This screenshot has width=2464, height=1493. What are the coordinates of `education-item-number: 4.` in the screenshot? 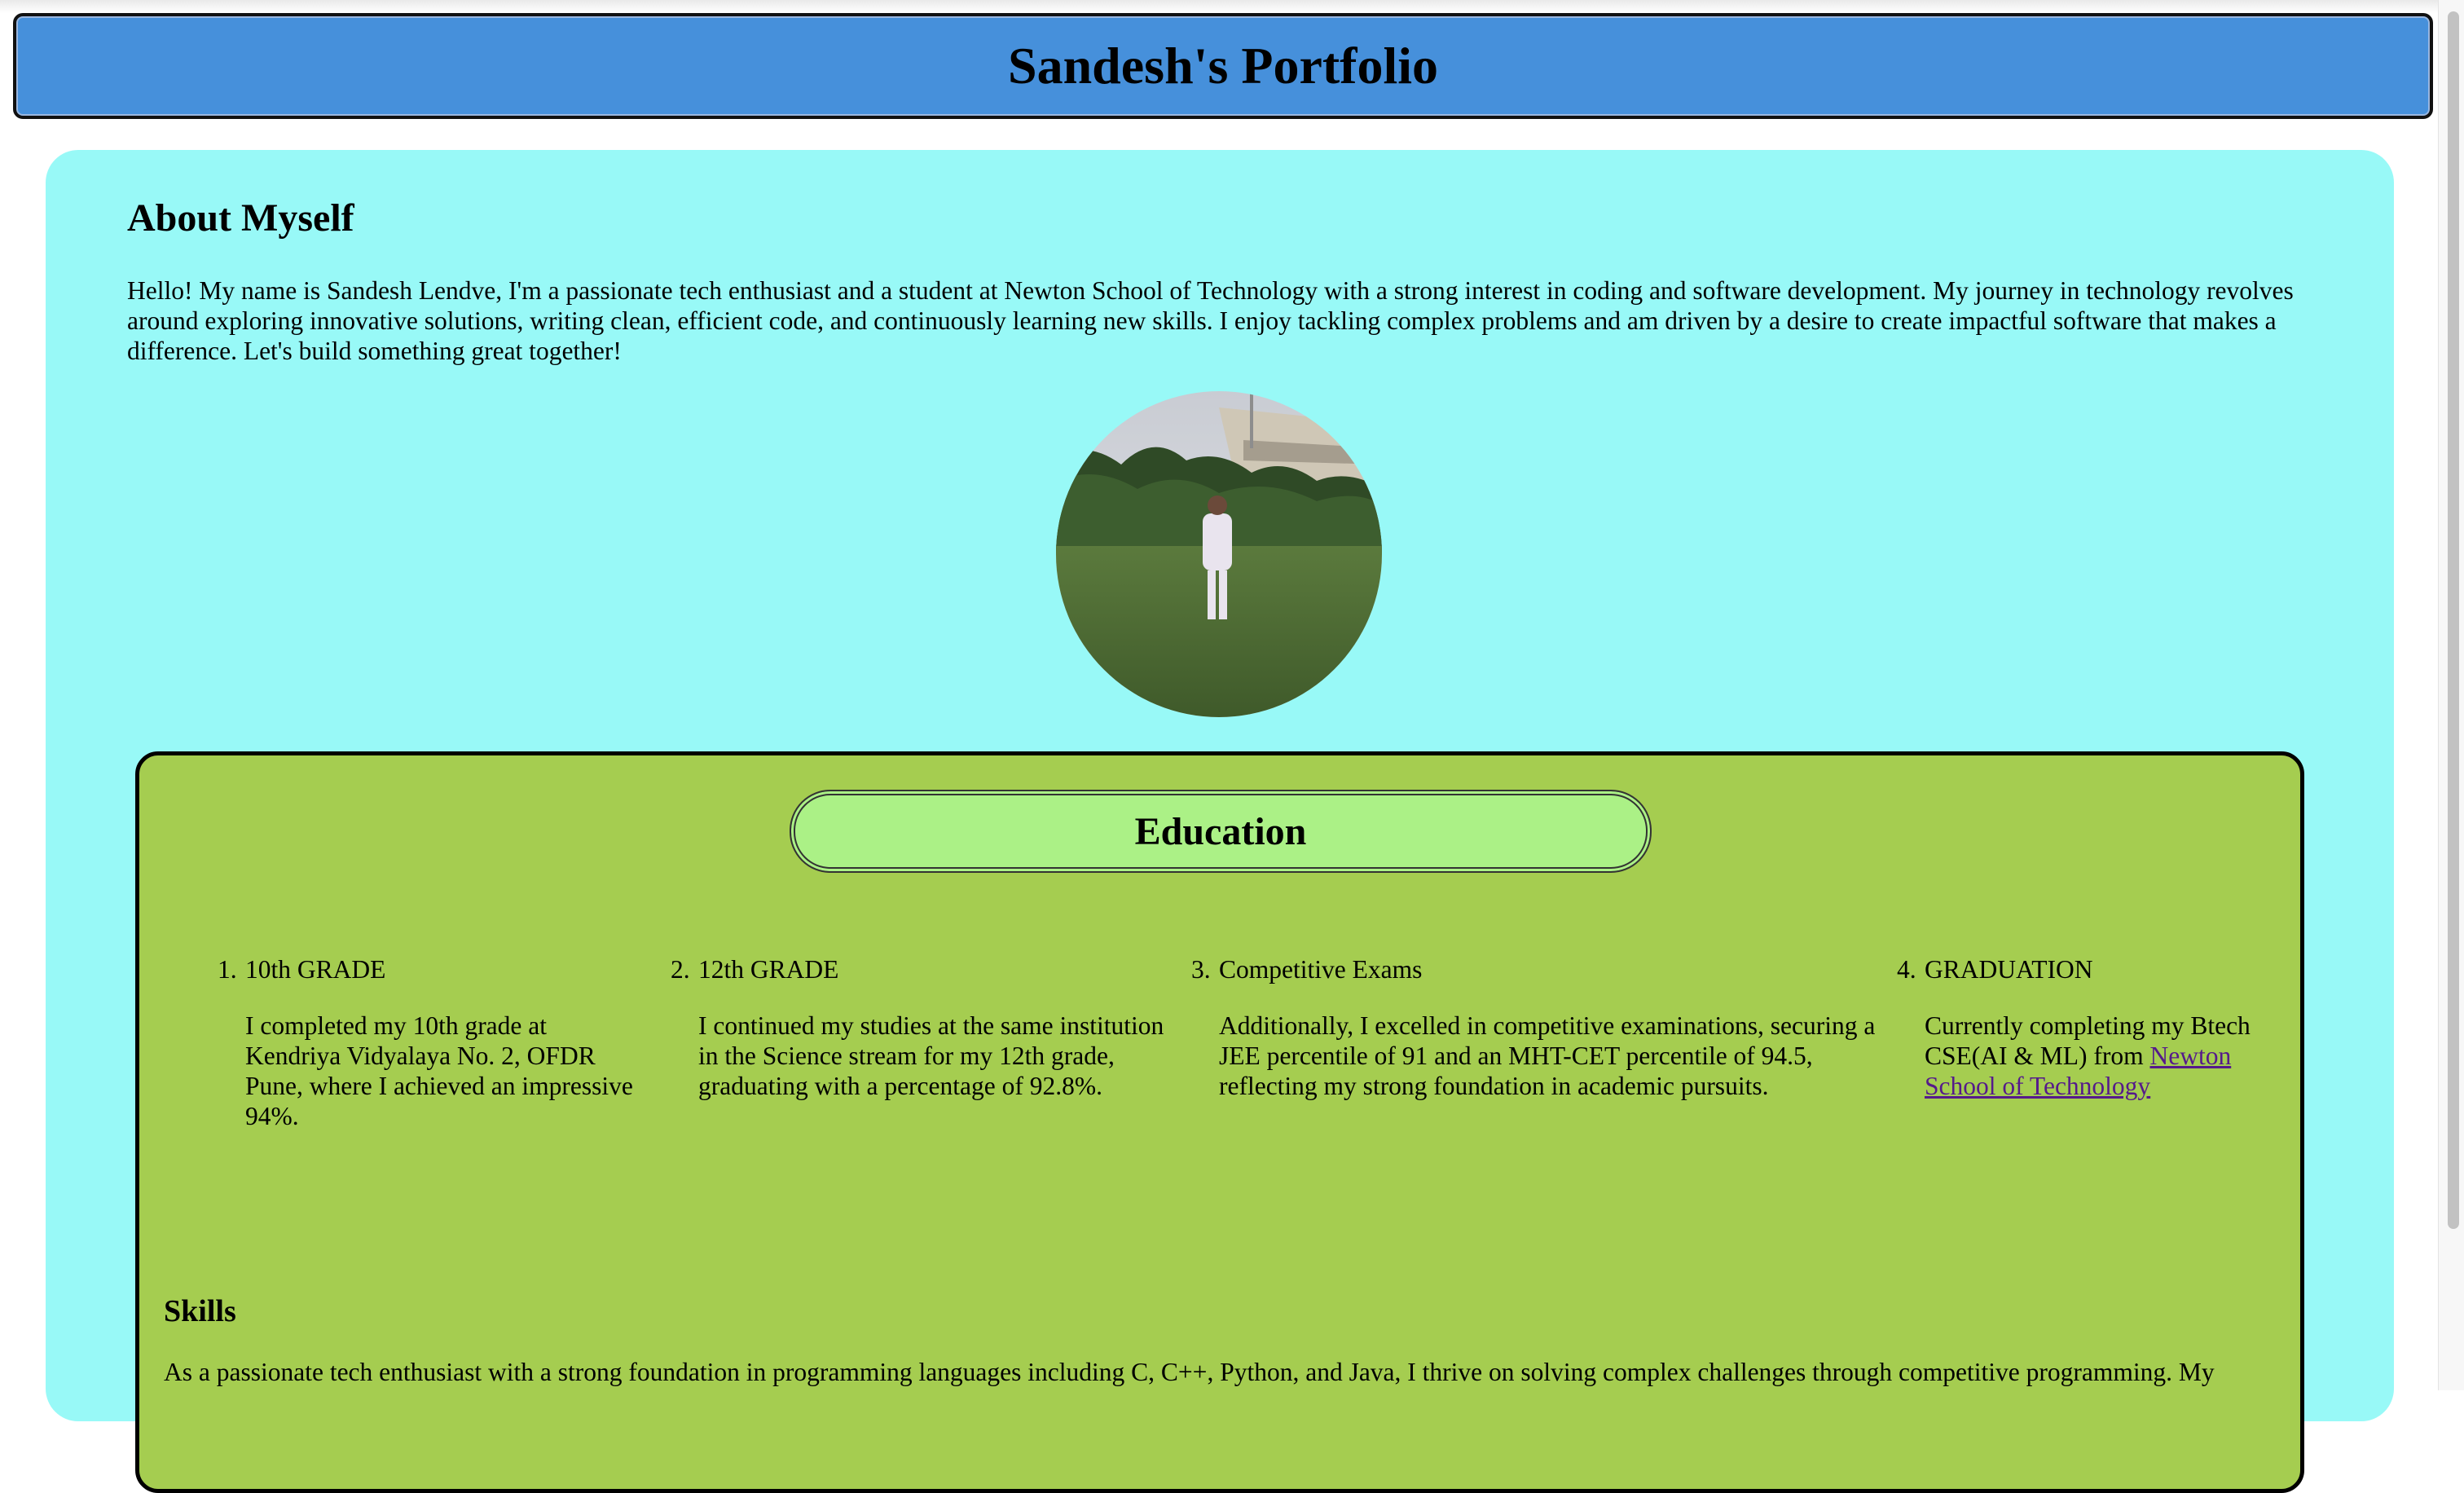 It's located at (1906, 969).